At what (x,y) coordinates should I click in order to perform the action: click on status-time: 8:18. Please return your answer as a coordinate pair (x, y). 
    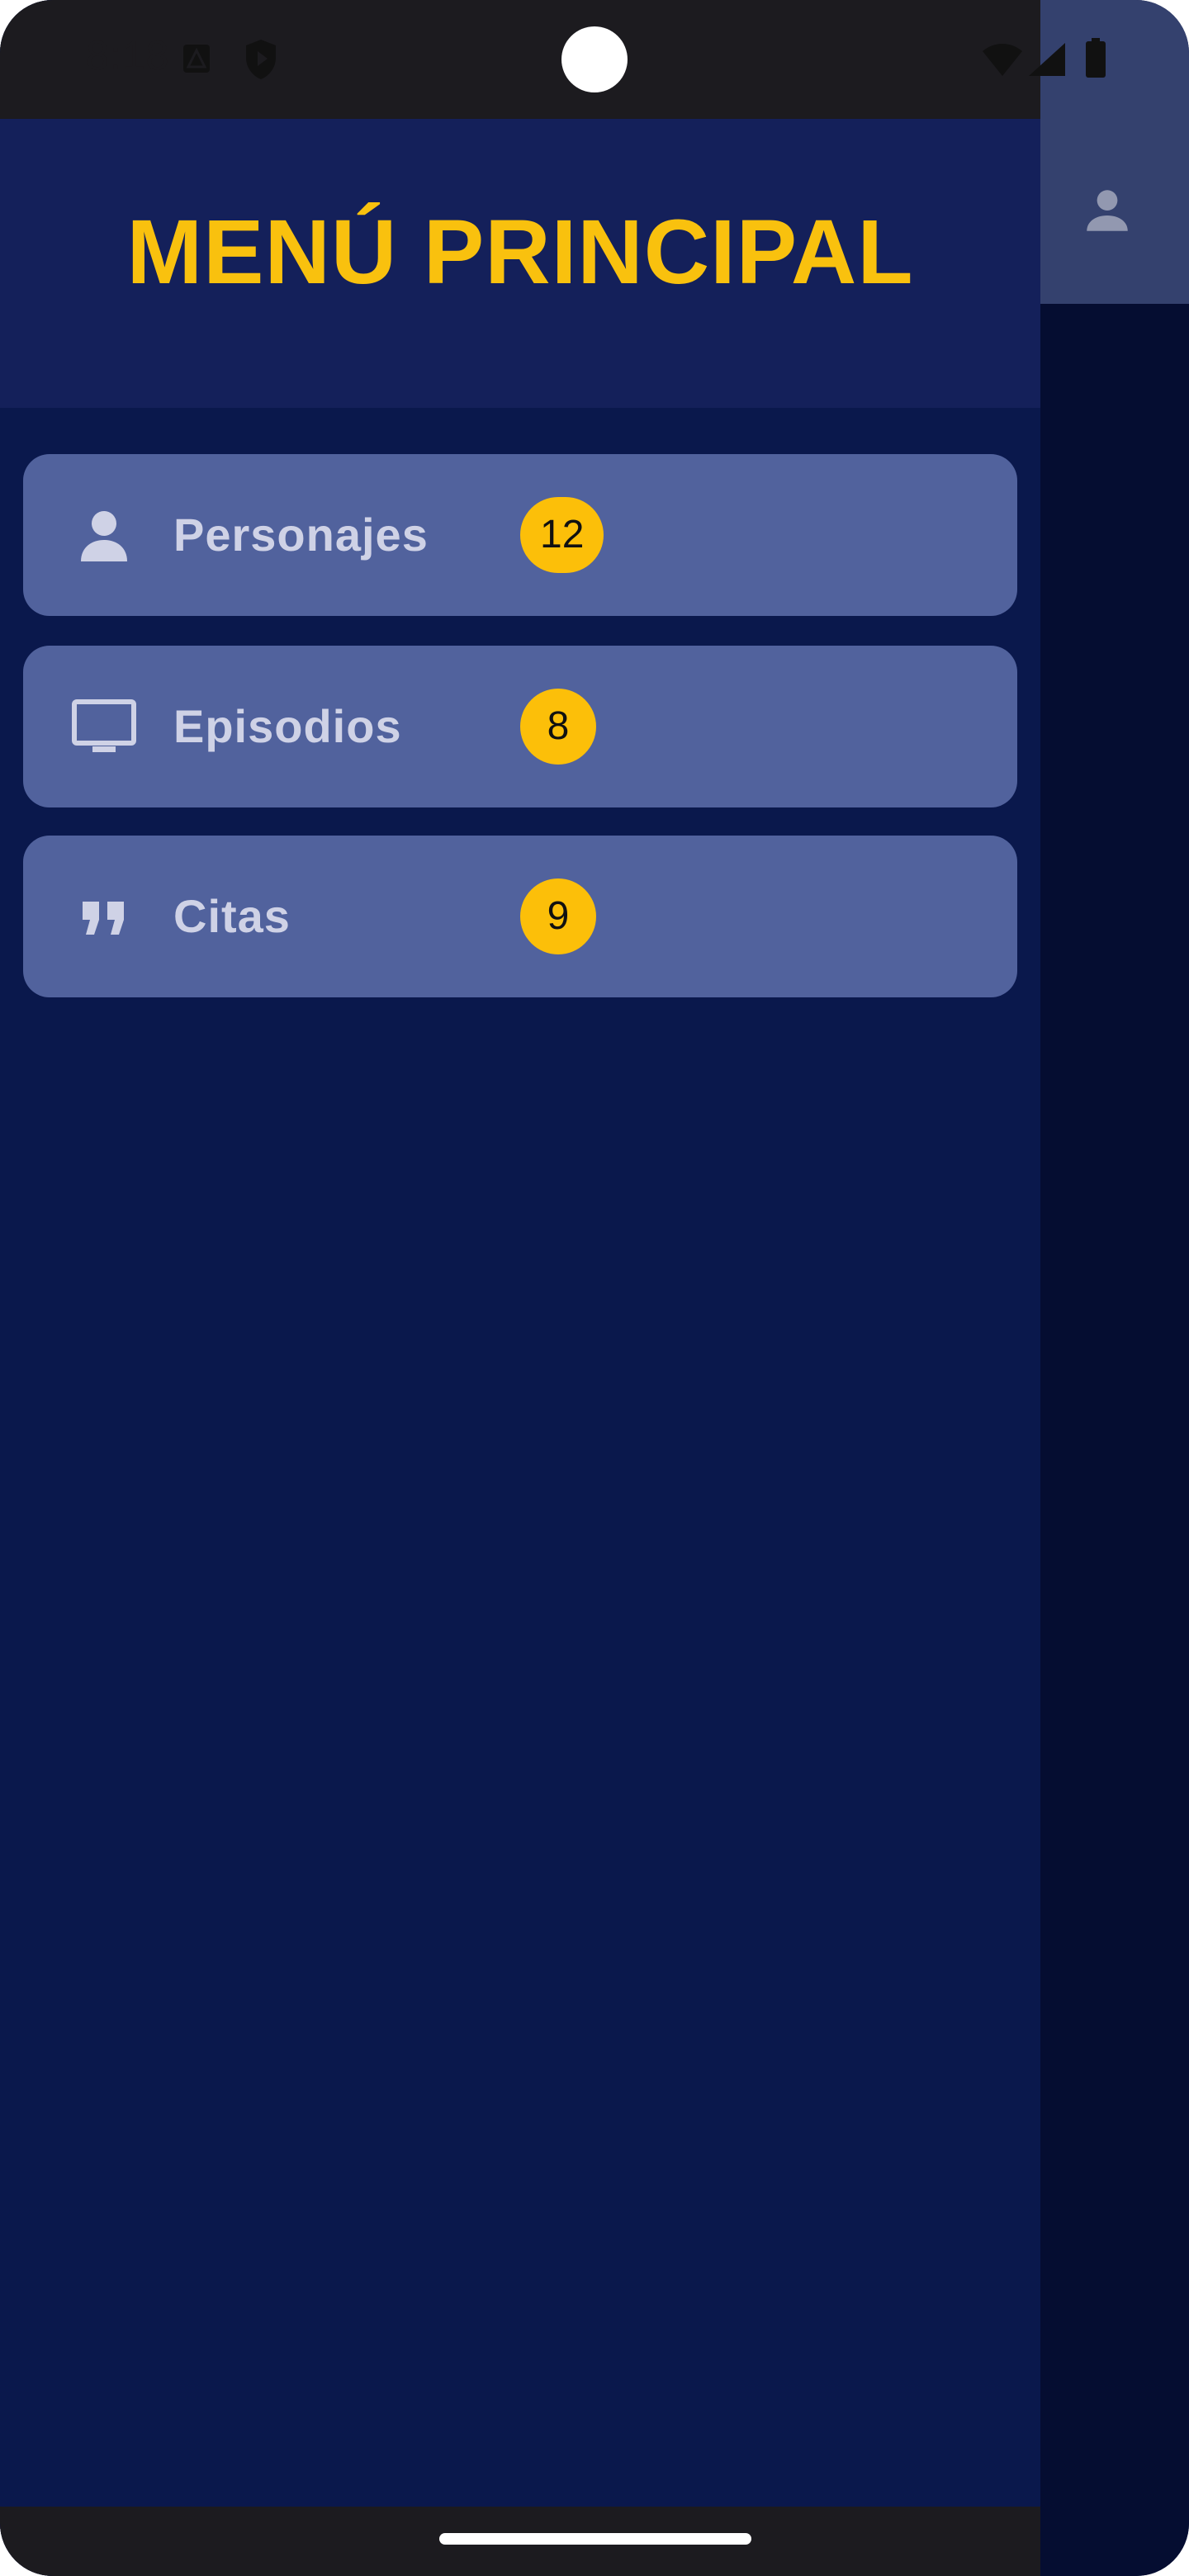
    Looking at the image, I should click on (128, 55).